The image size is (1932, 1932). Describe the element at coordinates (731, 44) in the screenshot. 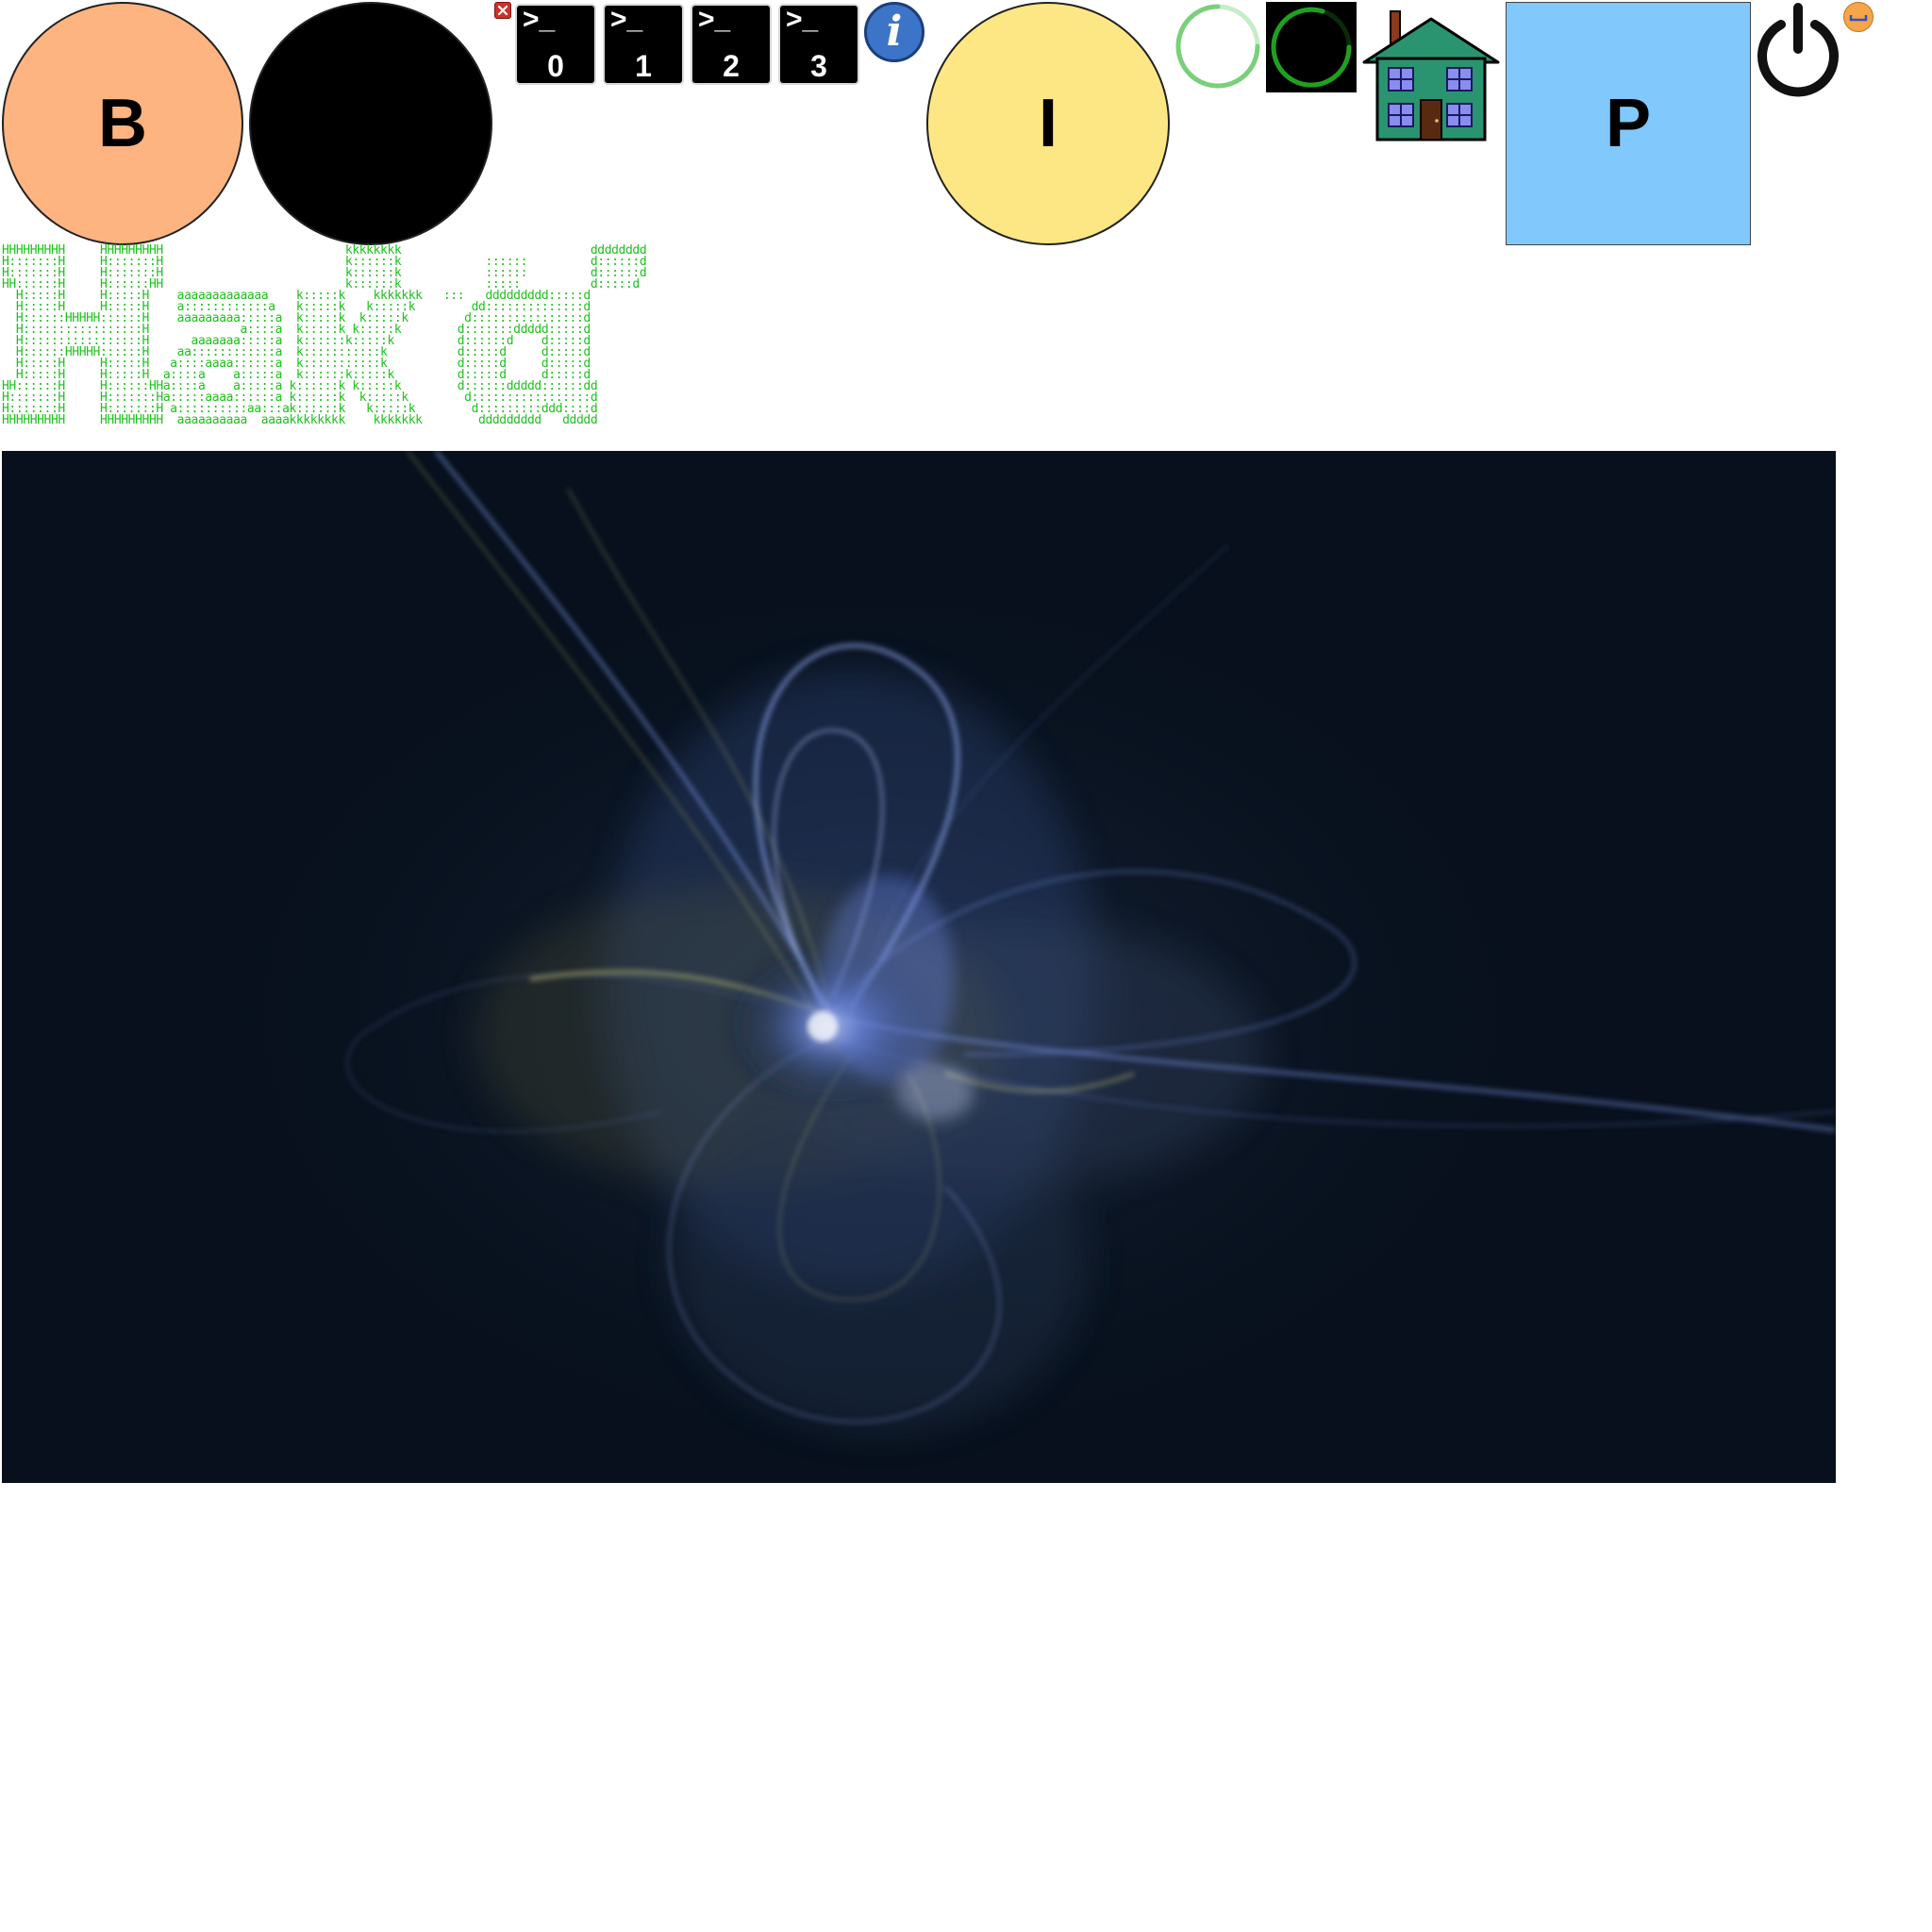

I see `terminal-button-2: >_ 2` at that location.